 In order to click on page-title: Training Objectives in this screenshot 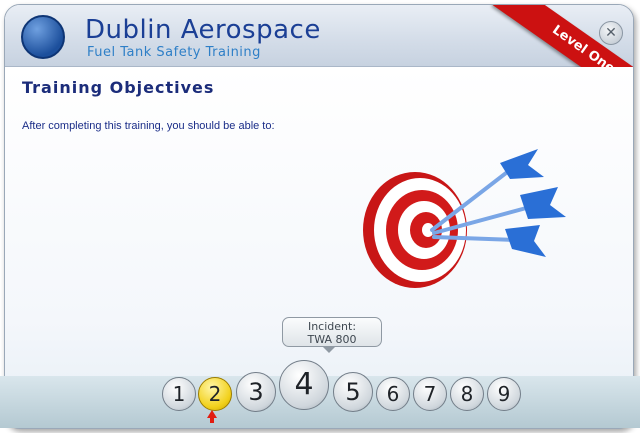, I will do `click(118, 87)`.